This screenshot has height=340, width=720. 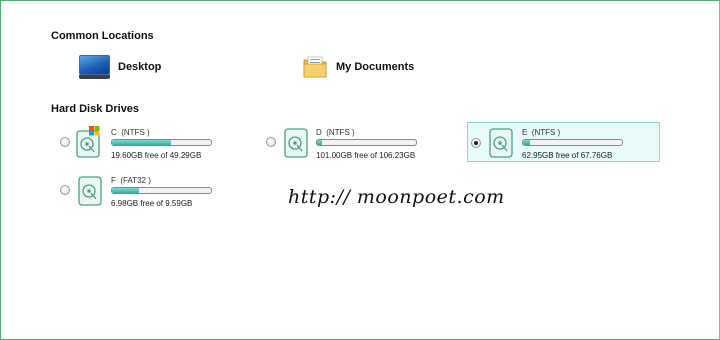 What do you see at coordinates (125, 190) in the screenshot?
I see `drive-f-usage-fill` at bounding box center [125, 190].